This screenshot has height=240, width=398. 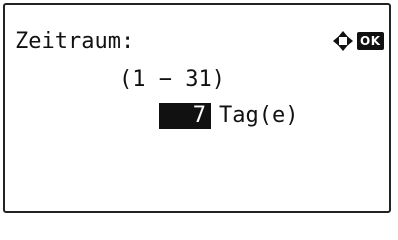 What do you see at coordinates (370, 41) in the screenshot?
I see `ok-icon: OK` at bounding box center [370, 41].